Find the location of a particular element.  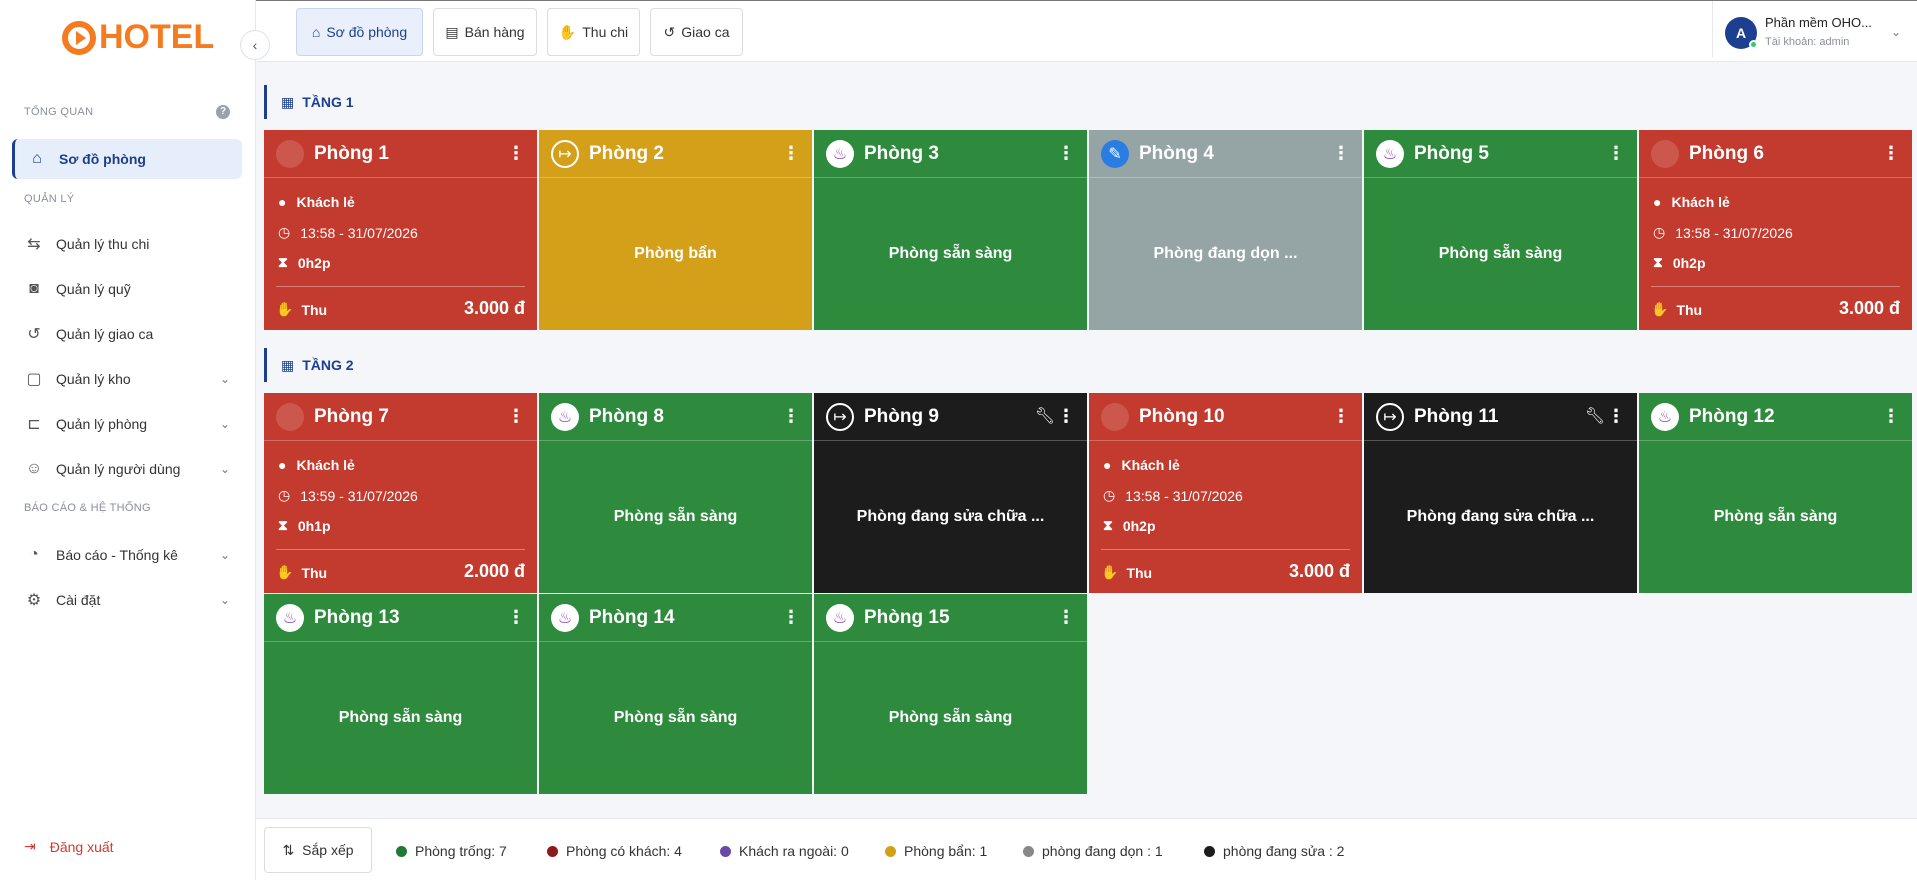

collapse-sidebar-button: ‹ is located at coordinates (255, 45).